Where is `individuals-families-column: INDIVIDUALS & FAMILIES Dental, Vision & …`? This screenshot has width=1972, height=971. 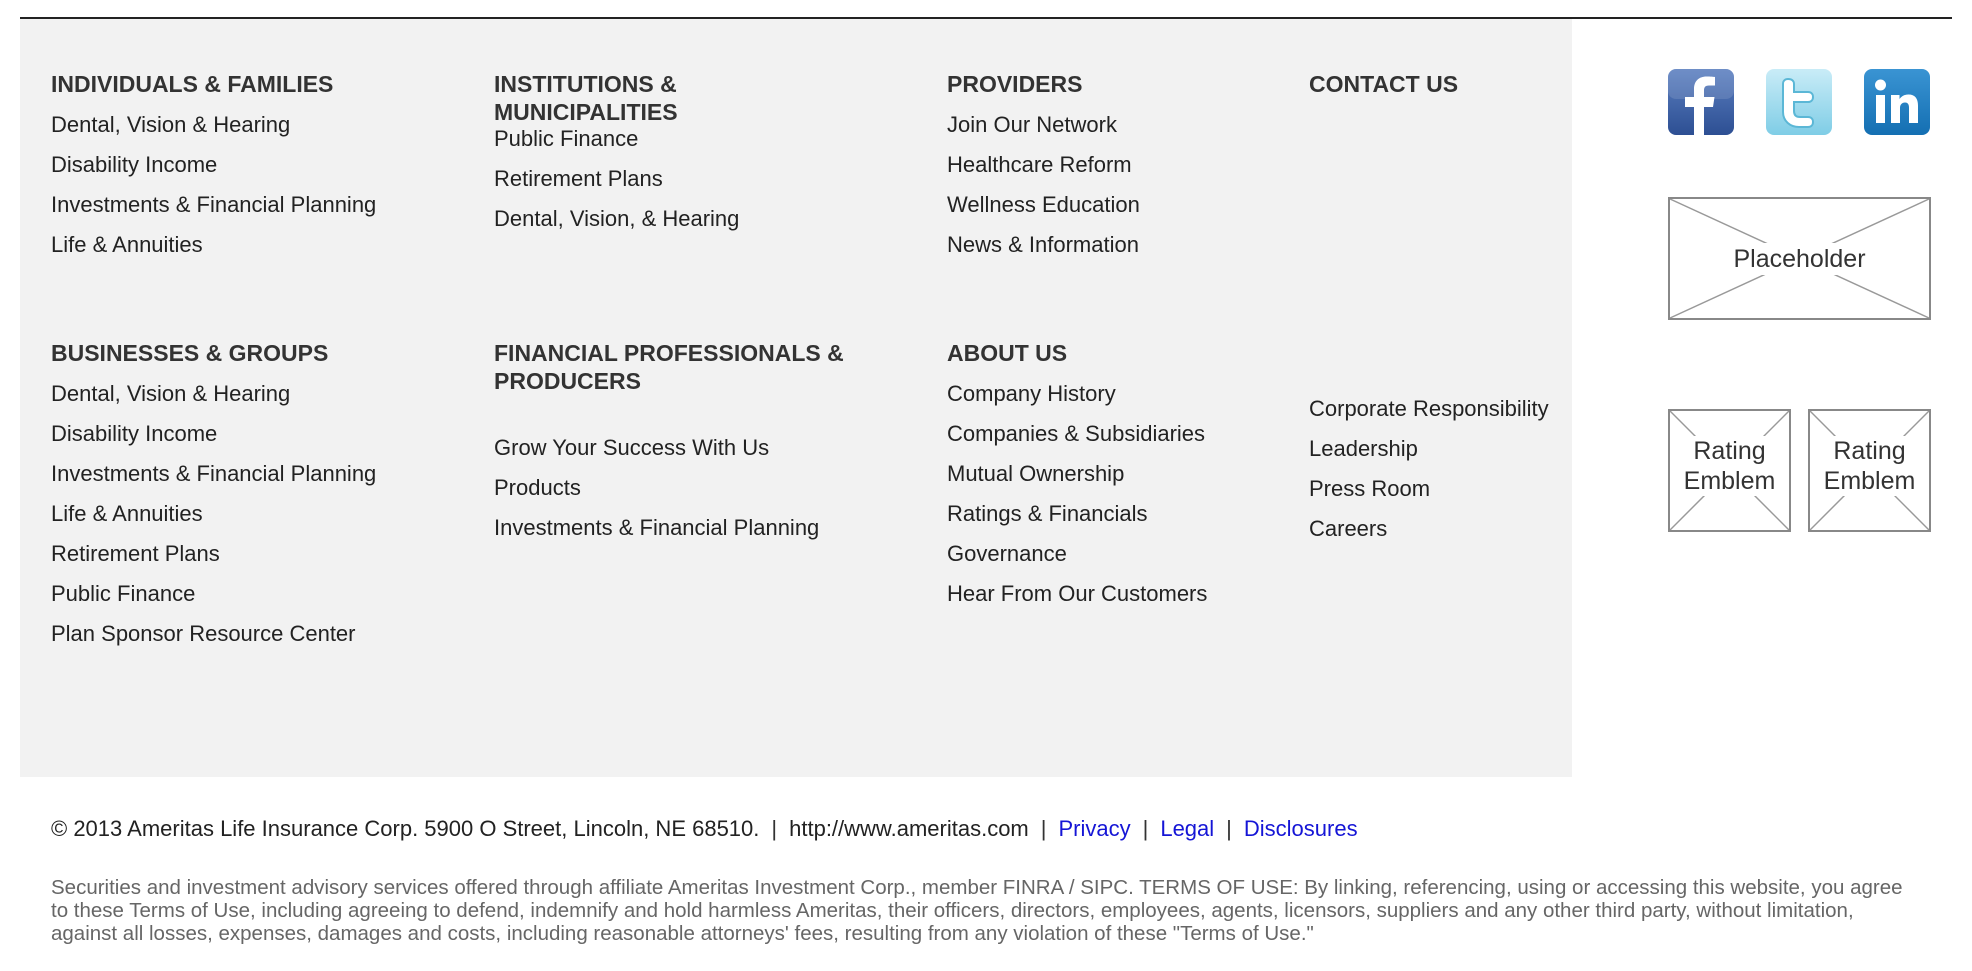
individuals-families-column: INDIVIDUALS & FAMILIES Dental, Vision & … is located at coordinates (213, 167).